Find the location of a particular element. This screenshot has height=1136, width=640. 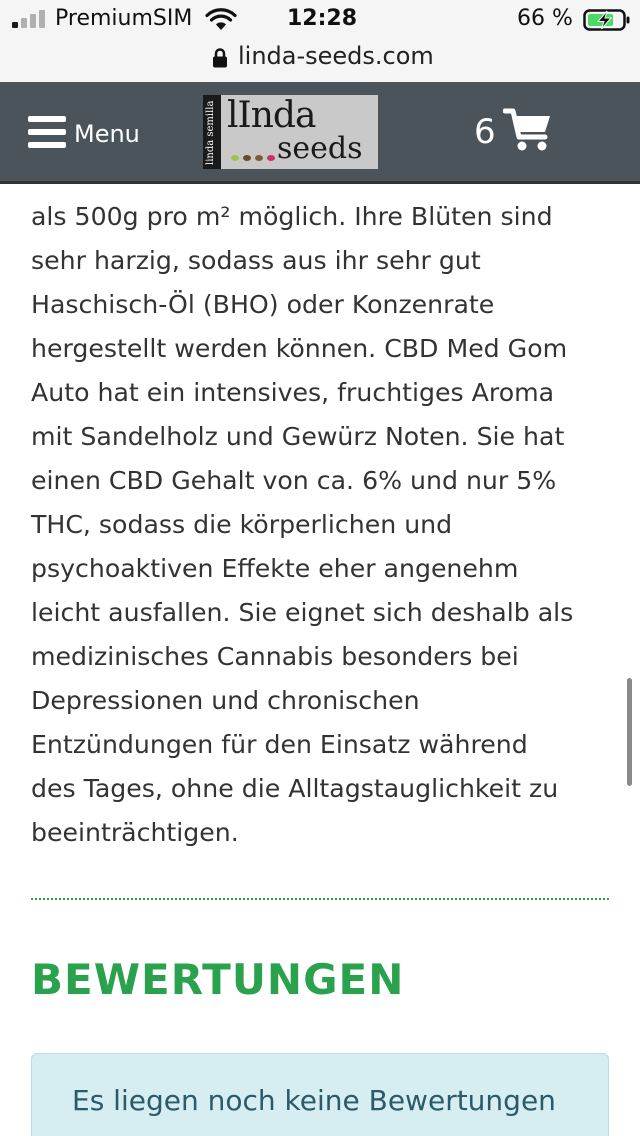

description-line: psychoaktiven Effekte eher angenehm is located at coordinates (275, 568).